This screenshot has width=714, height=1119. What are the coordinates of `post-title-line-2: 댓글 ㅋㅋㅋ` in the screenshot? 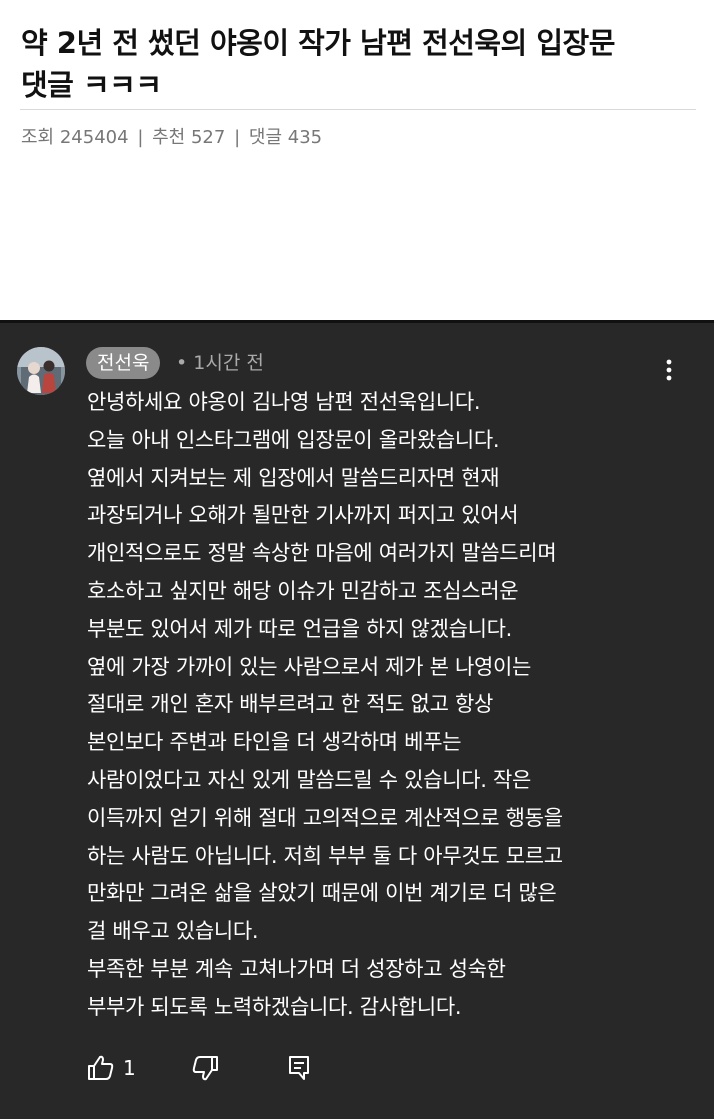 It's located at (91, 85).